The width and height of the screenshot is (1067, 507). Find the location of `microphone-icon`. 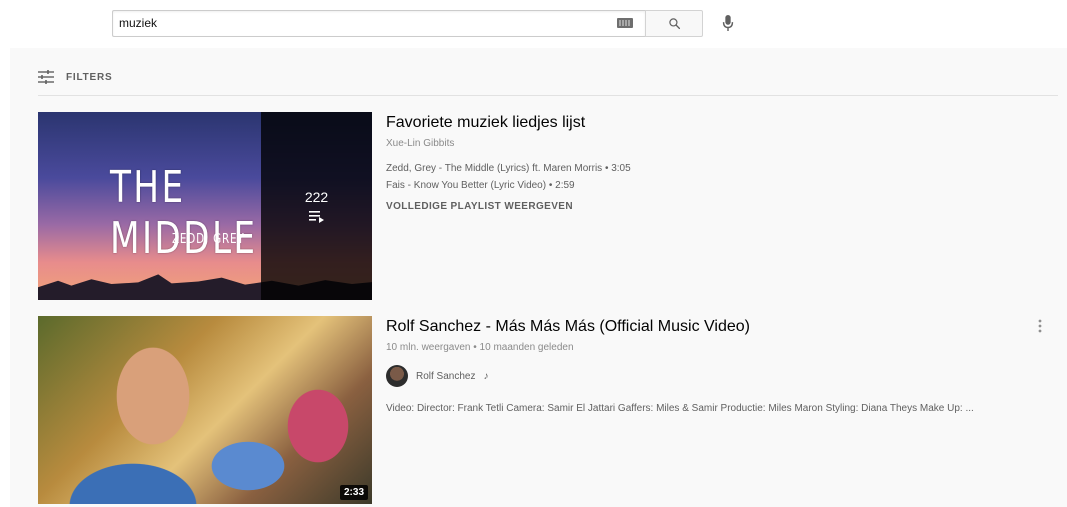

microphone-icon is located at coordinates (728, 23).